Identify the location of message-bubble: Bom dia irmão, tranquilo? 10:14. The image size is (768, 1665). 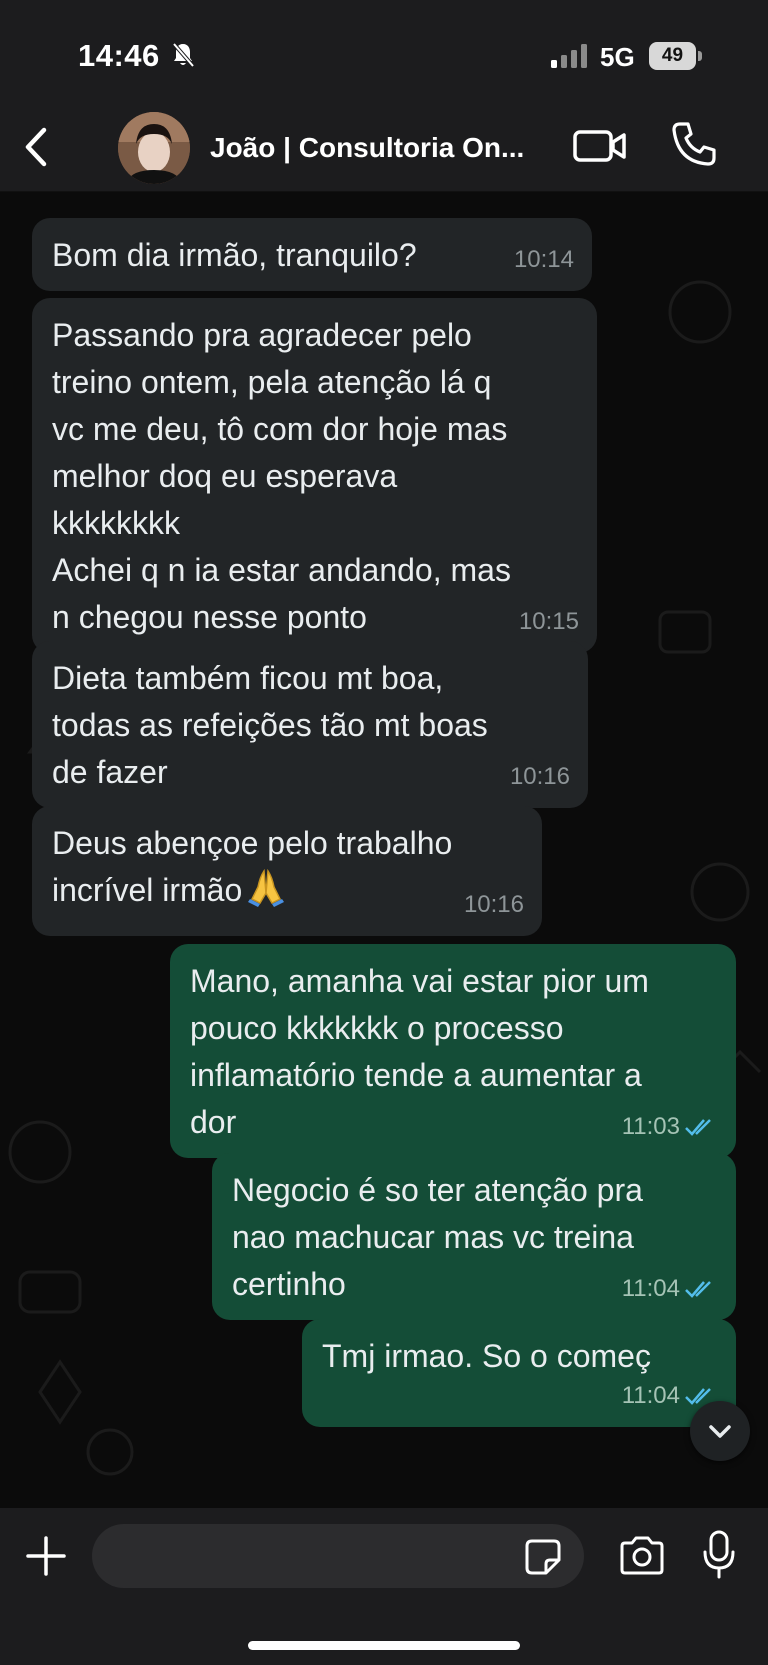
(312, 254).